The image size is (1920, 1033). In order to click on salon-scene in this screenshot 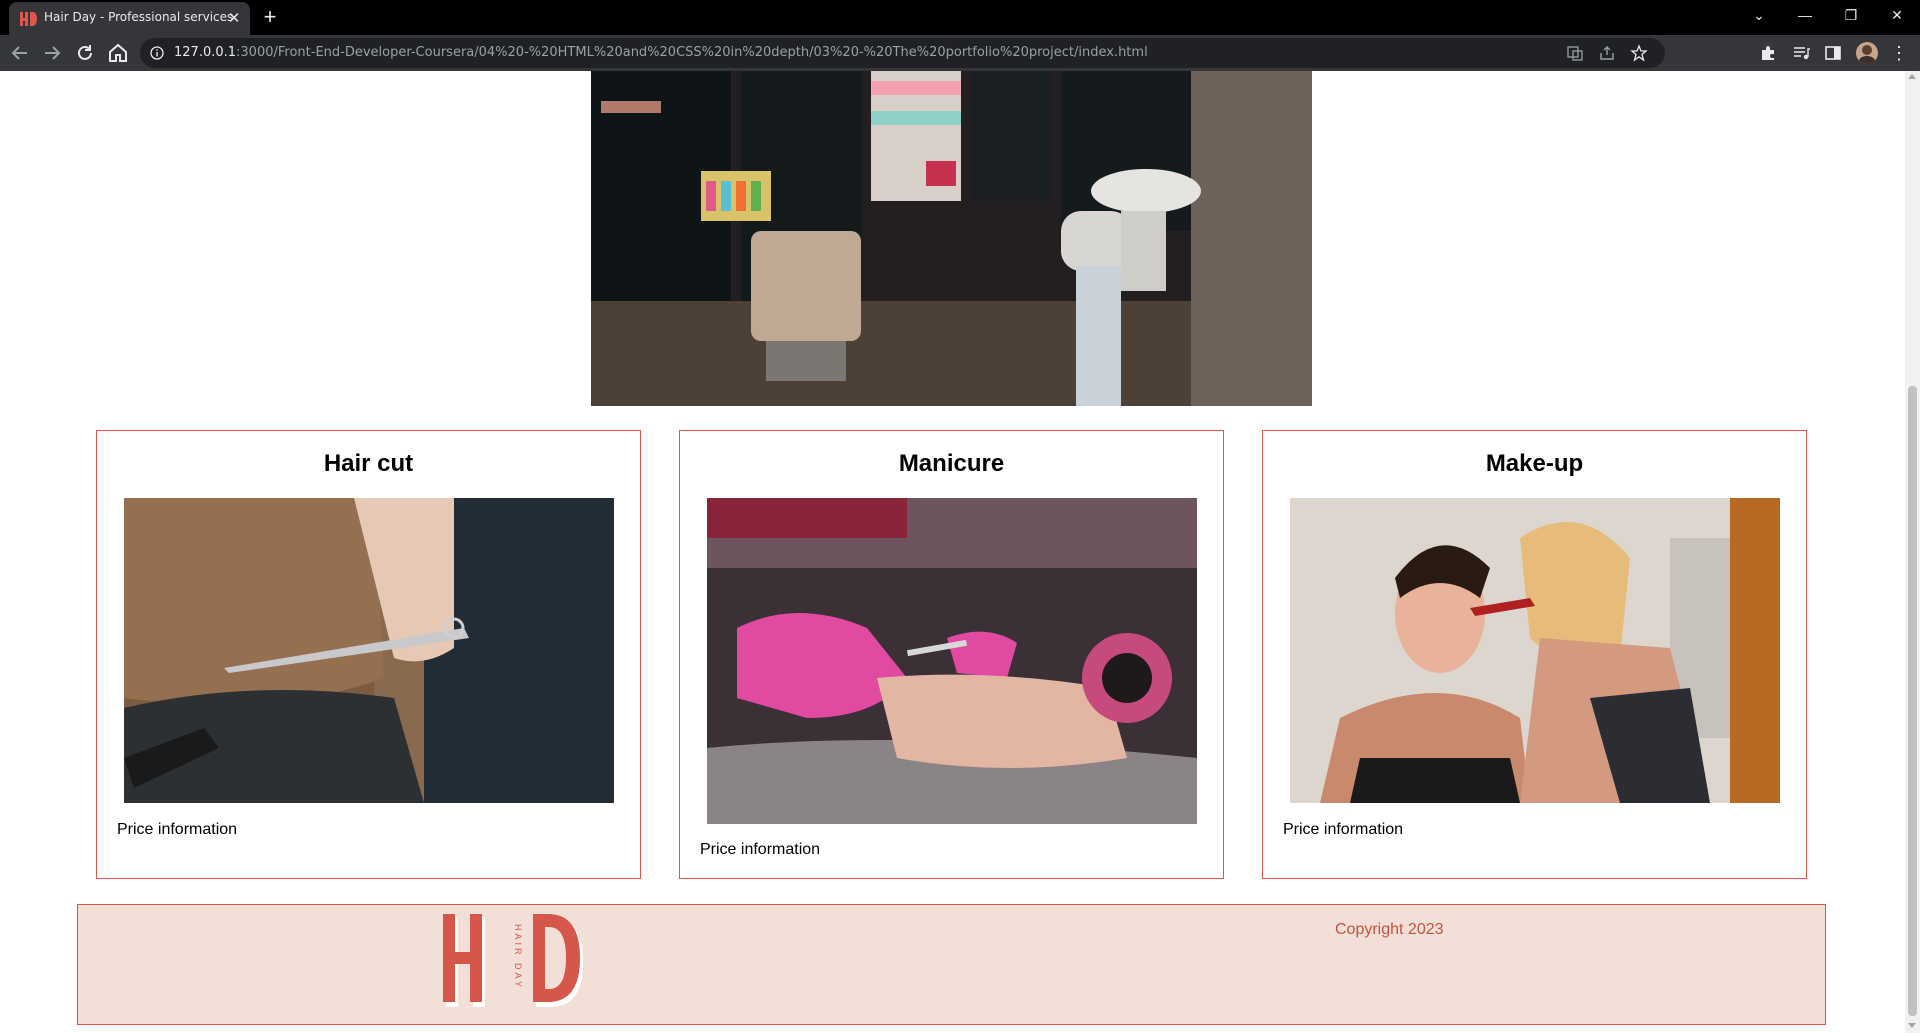, I will do `click(951, 238)`.